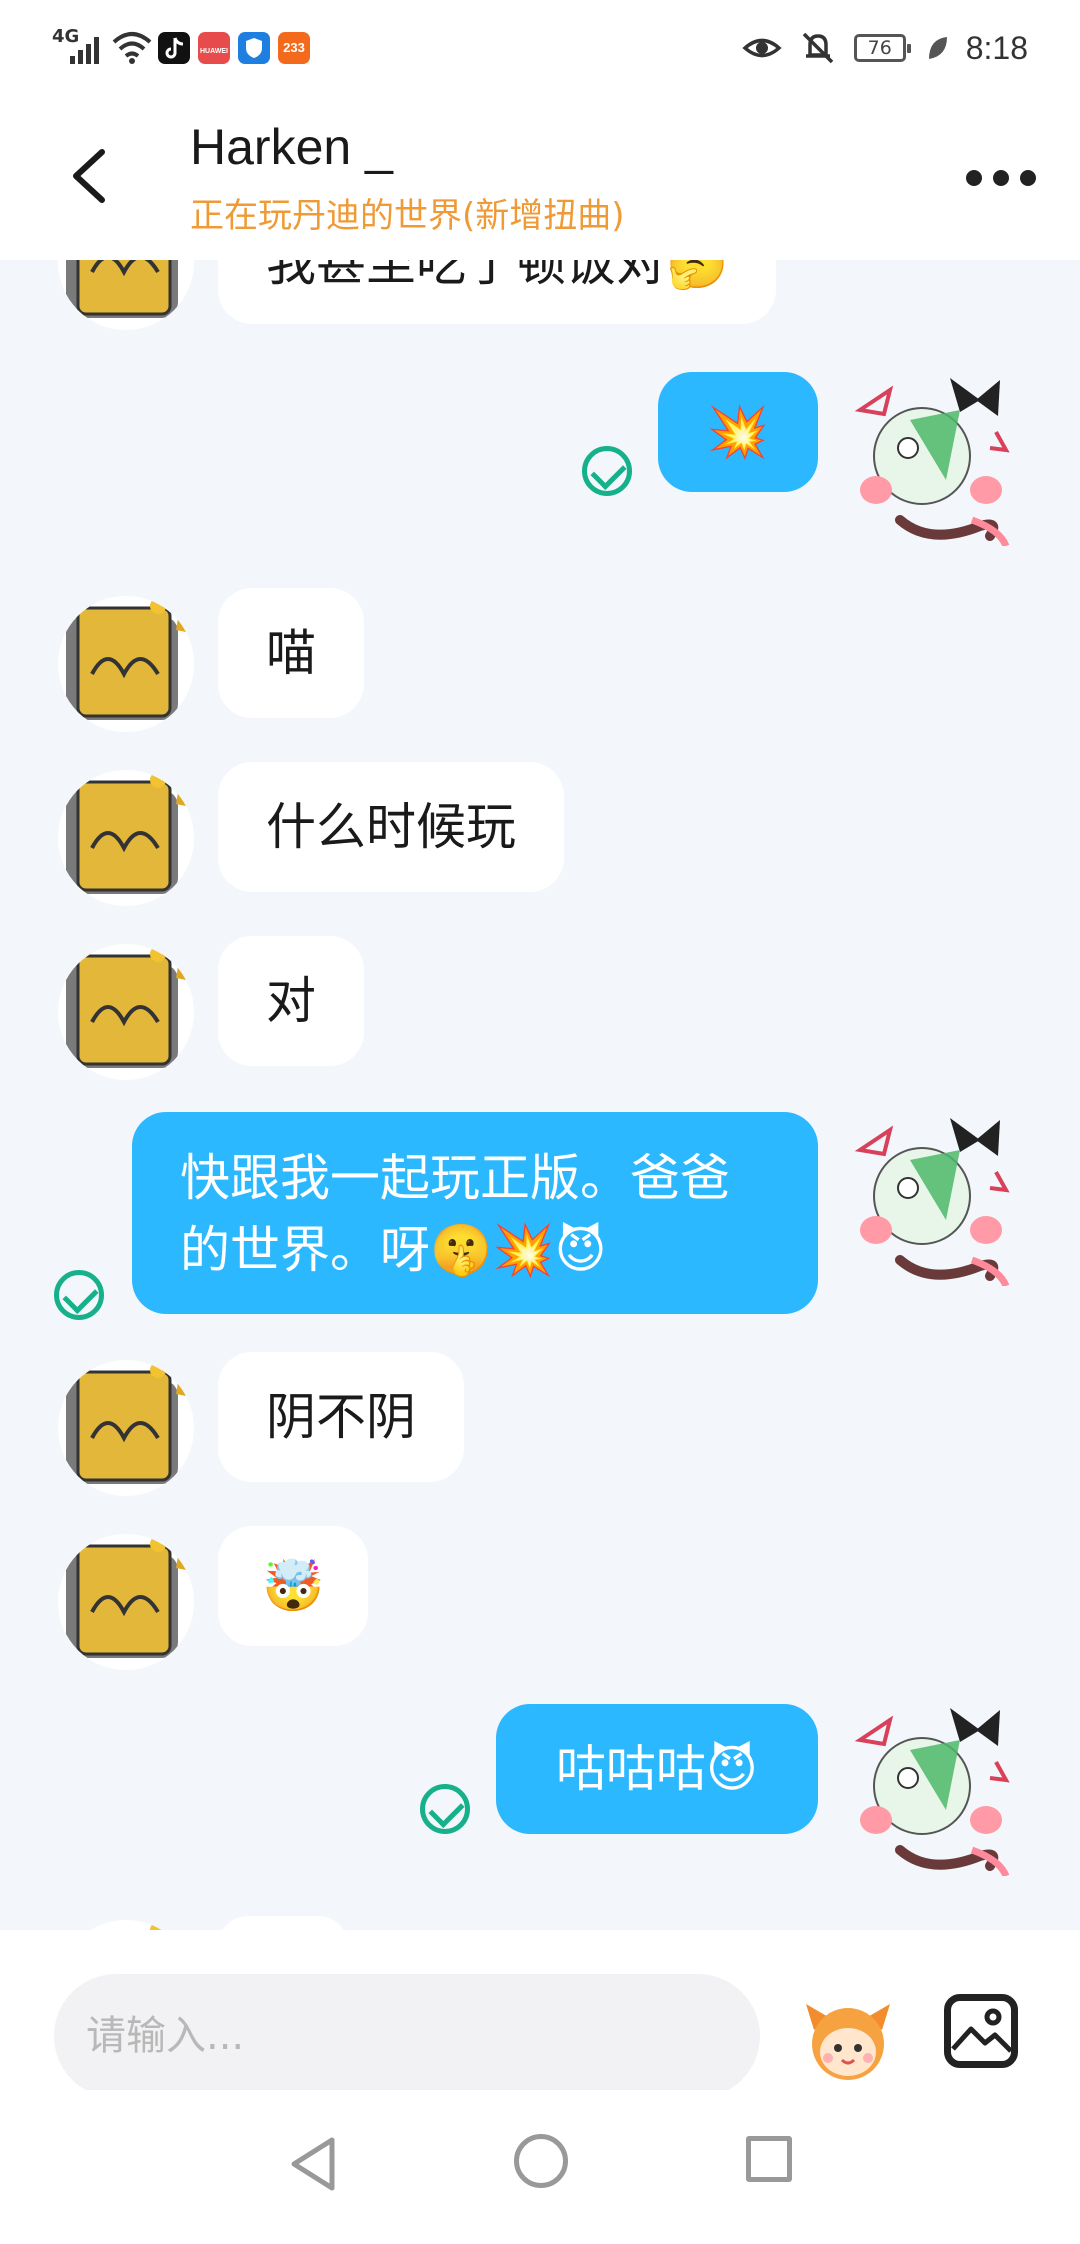 The image size is (1080, 2244). Describe the element at coordinates (407, 2036) in the screenshot. I see `message-input` at that location.